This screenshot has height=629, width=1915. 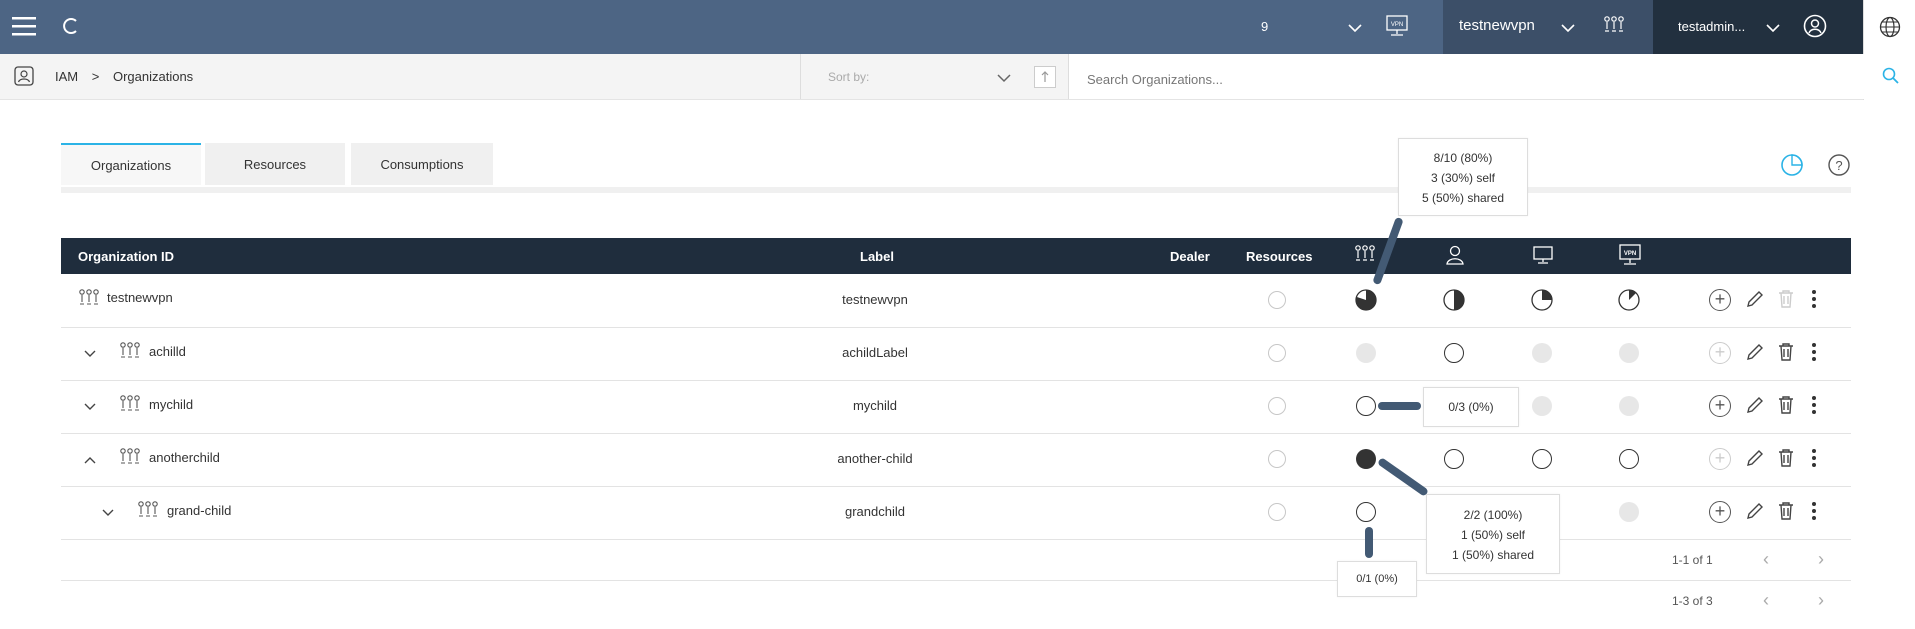 What do you see at coordinates (1455, 256) in the screenshot?
I see `header-users-icon` at bounding box center [1455, 256].